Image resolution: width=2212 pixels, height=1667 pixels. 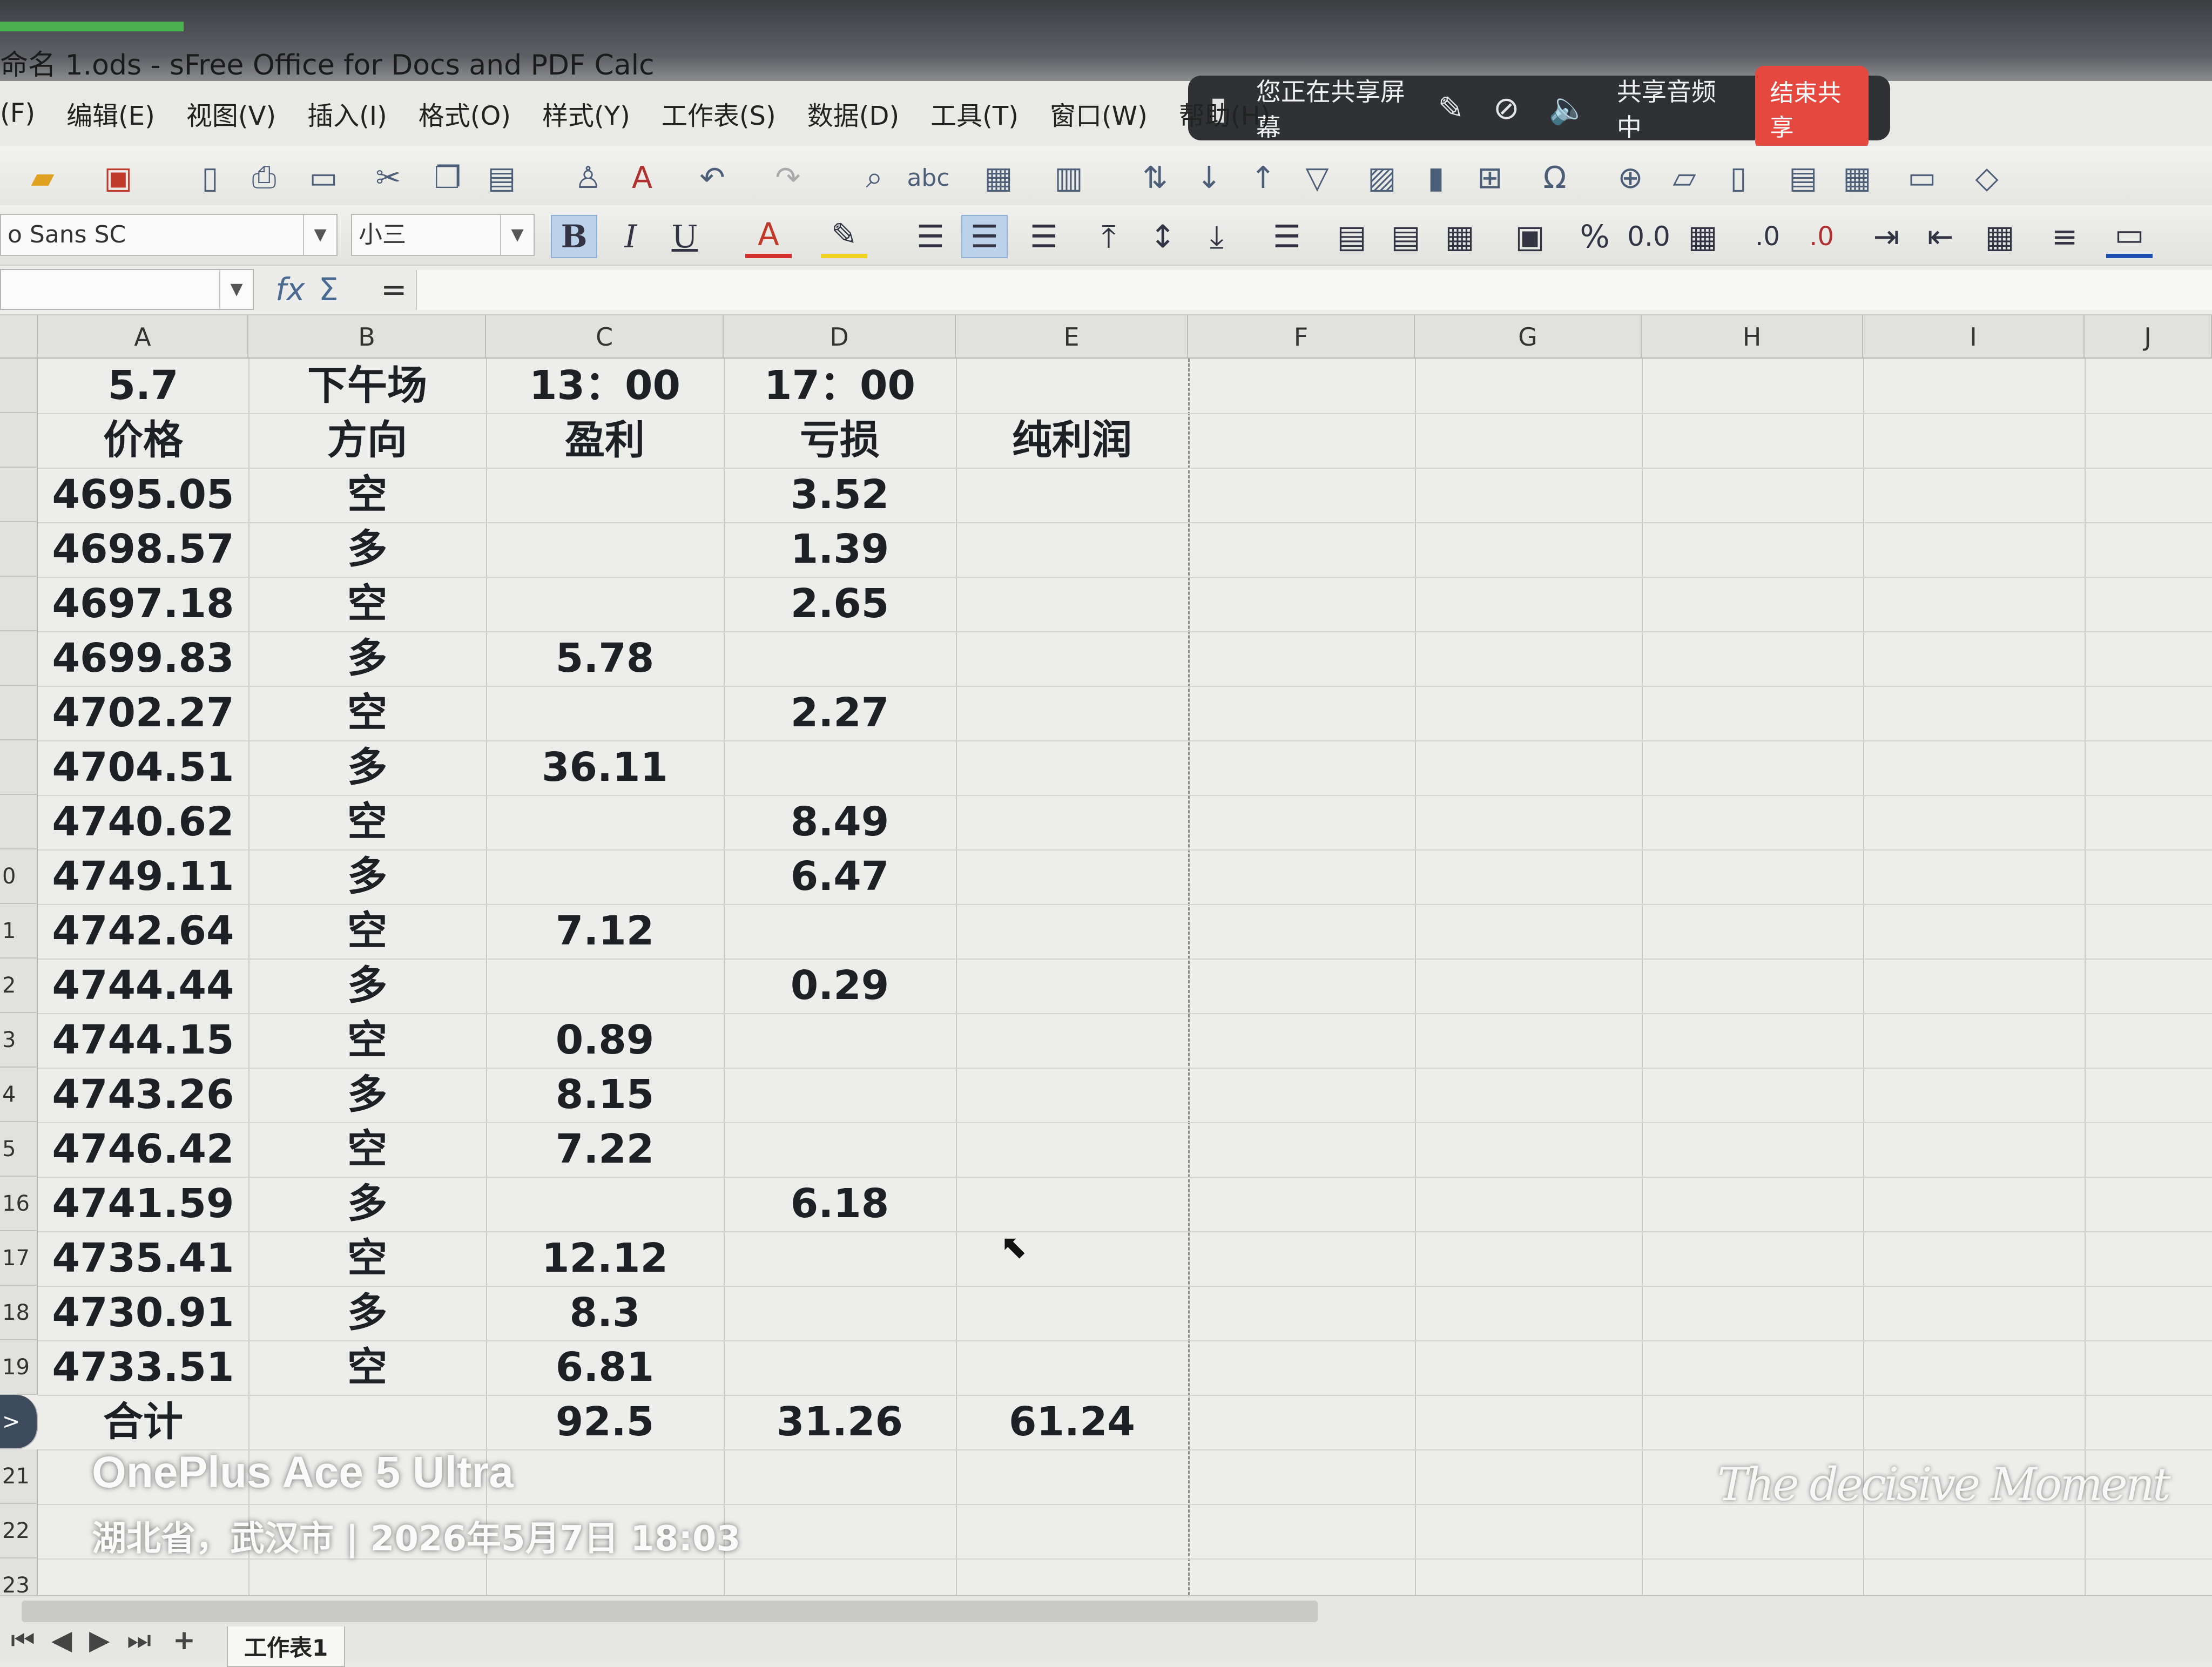 What do you see at coordinates (605, 659) in the screenshot?
I see `cell-c: 5.78` at bounding box center [605, 659].